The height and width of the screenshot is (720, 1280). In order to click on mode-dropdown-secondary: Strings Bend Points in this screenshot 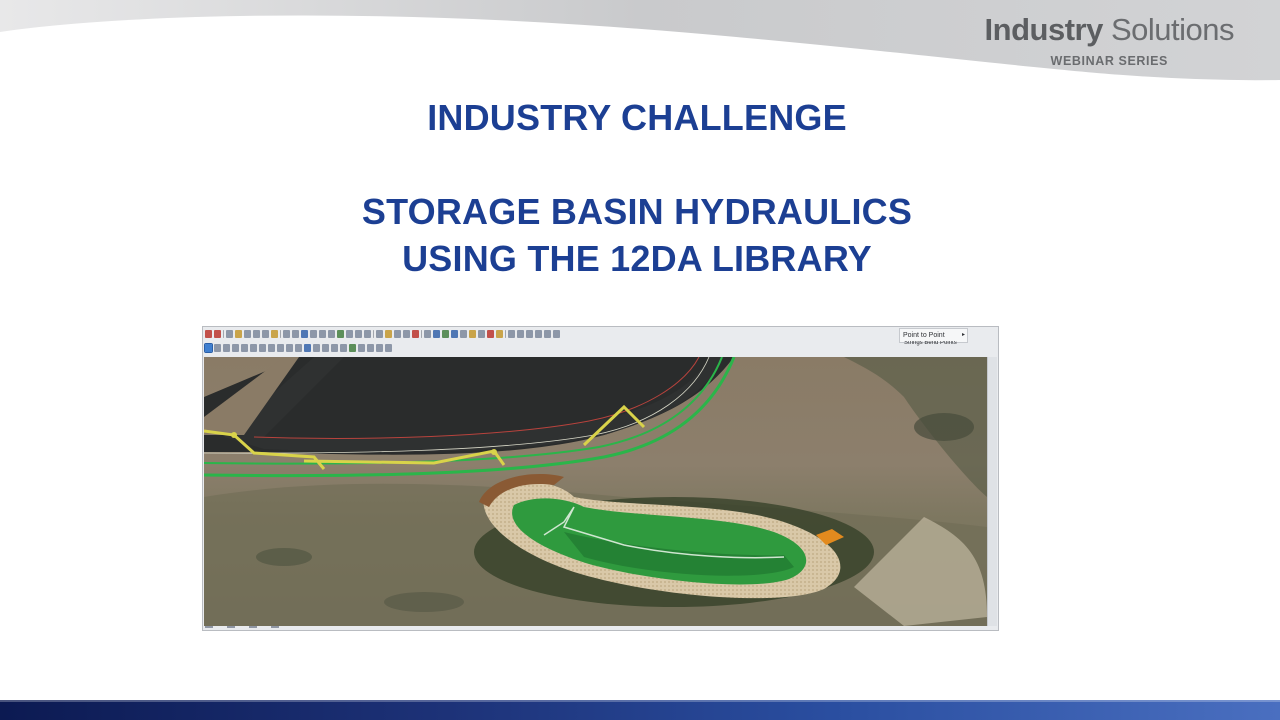, I will do `click(934, 343)`.